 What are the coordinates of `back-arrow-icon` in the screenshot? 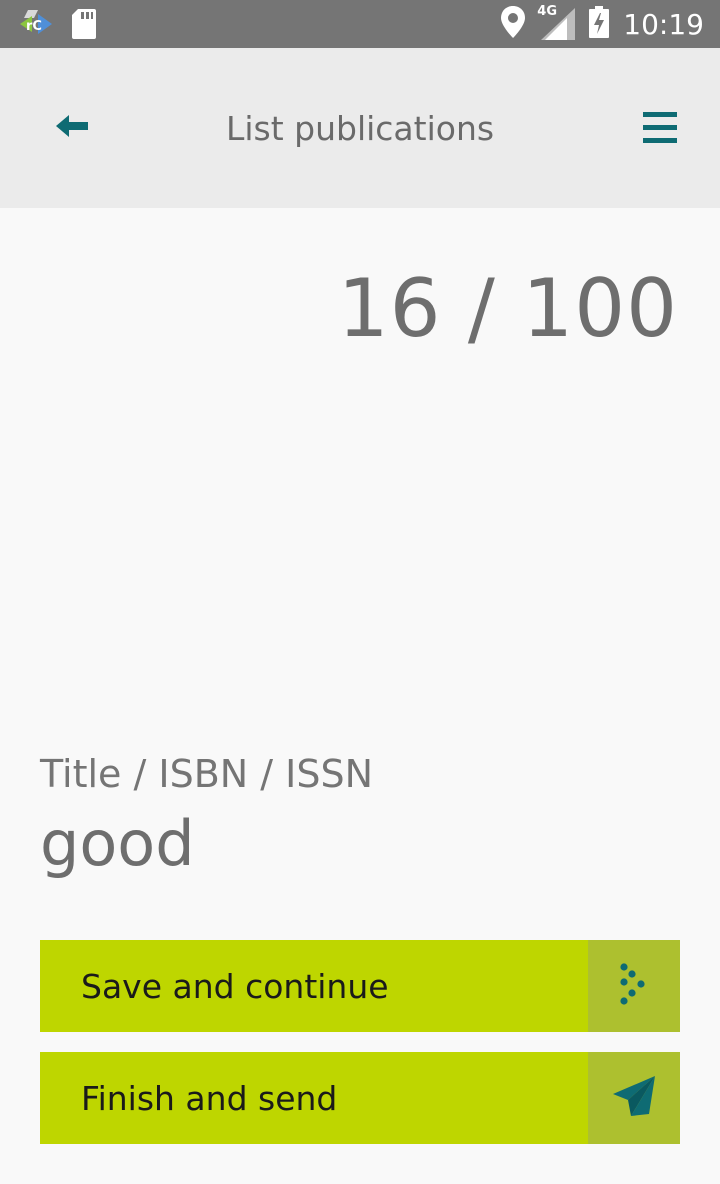 It's located at (72, 128).